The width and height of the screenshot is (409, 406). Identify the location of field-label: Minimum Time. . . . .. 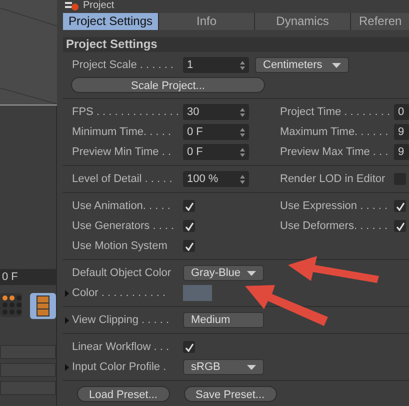
(121, 132).